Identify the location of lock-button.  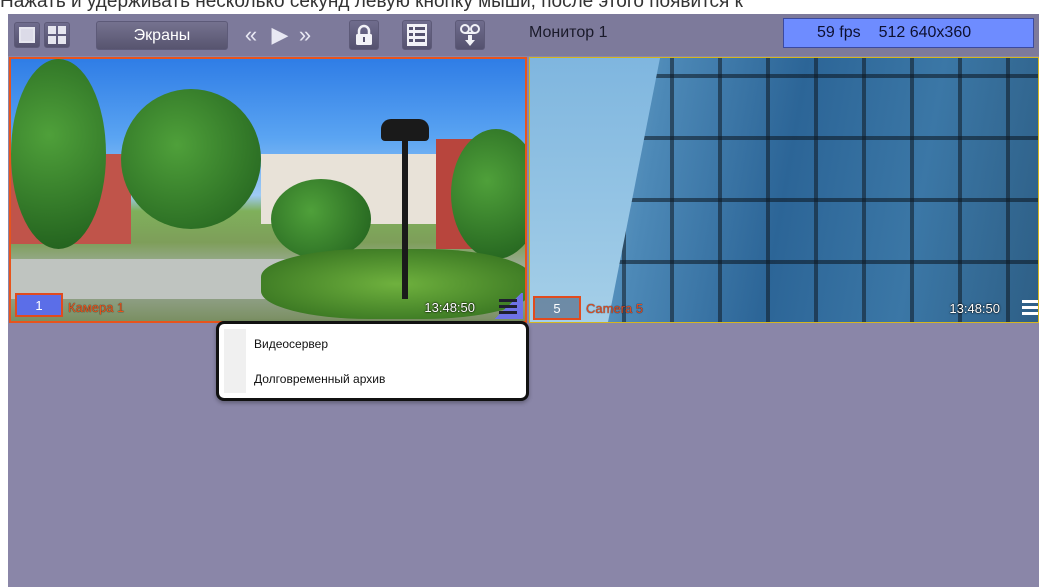
(364, 35).